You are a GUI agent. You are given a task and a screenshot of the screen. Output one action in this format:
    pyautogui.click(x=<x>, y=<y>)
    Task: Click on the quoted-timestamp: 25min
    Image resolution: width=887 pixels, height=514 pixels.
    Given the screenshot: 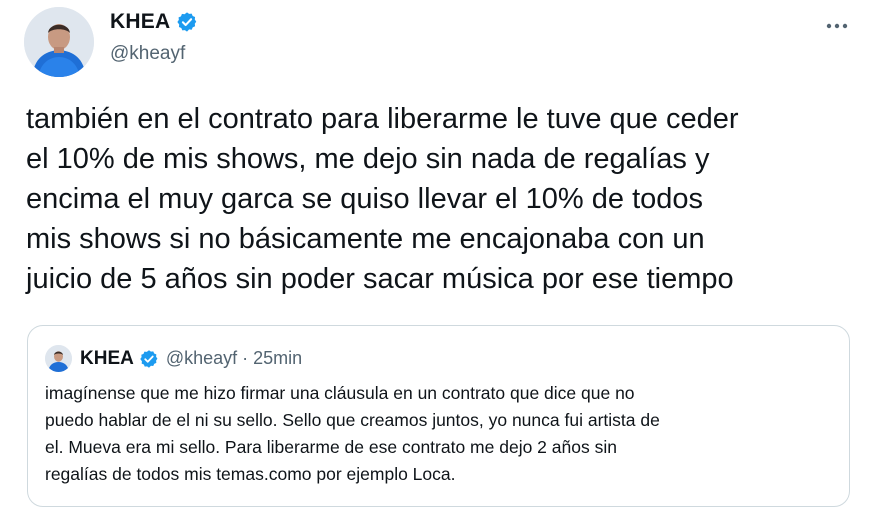 What is the action you would take?
    pyautogui.click(x=277, y=358)
    